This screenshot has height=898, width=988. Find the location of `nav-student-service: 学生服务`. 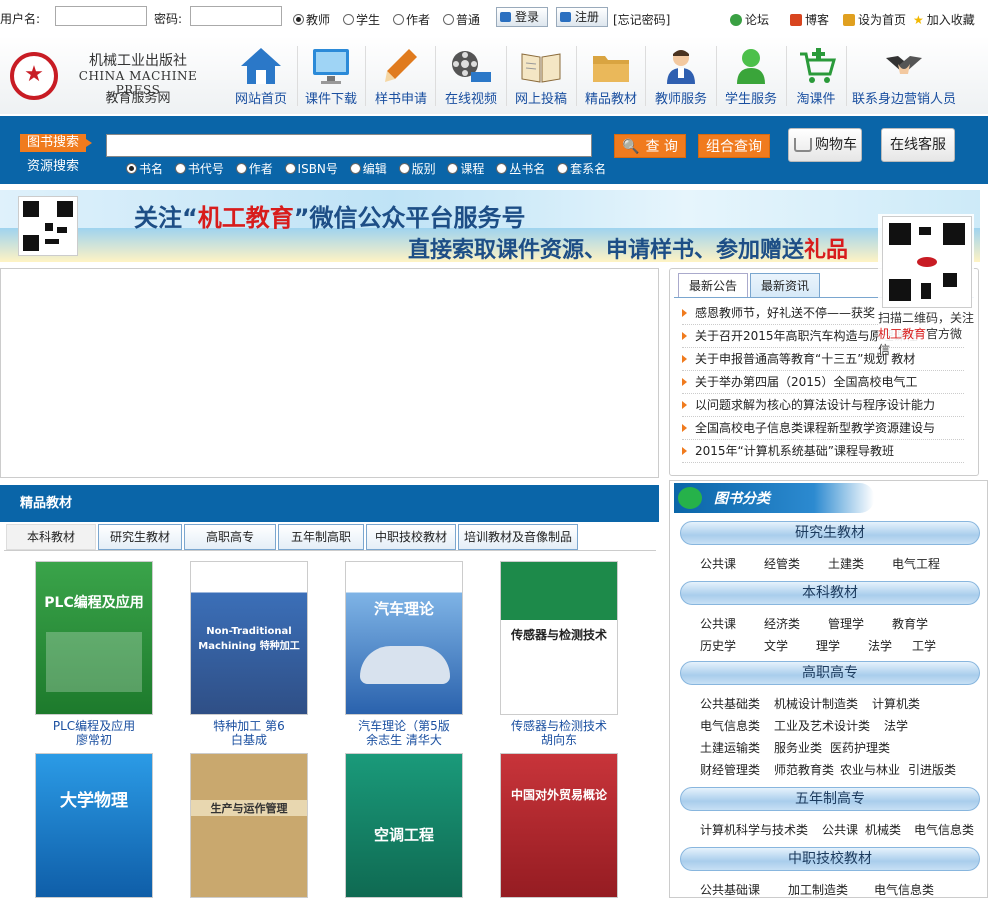

nav-student-service: 学生服务 is located at coordinates (751, 77).